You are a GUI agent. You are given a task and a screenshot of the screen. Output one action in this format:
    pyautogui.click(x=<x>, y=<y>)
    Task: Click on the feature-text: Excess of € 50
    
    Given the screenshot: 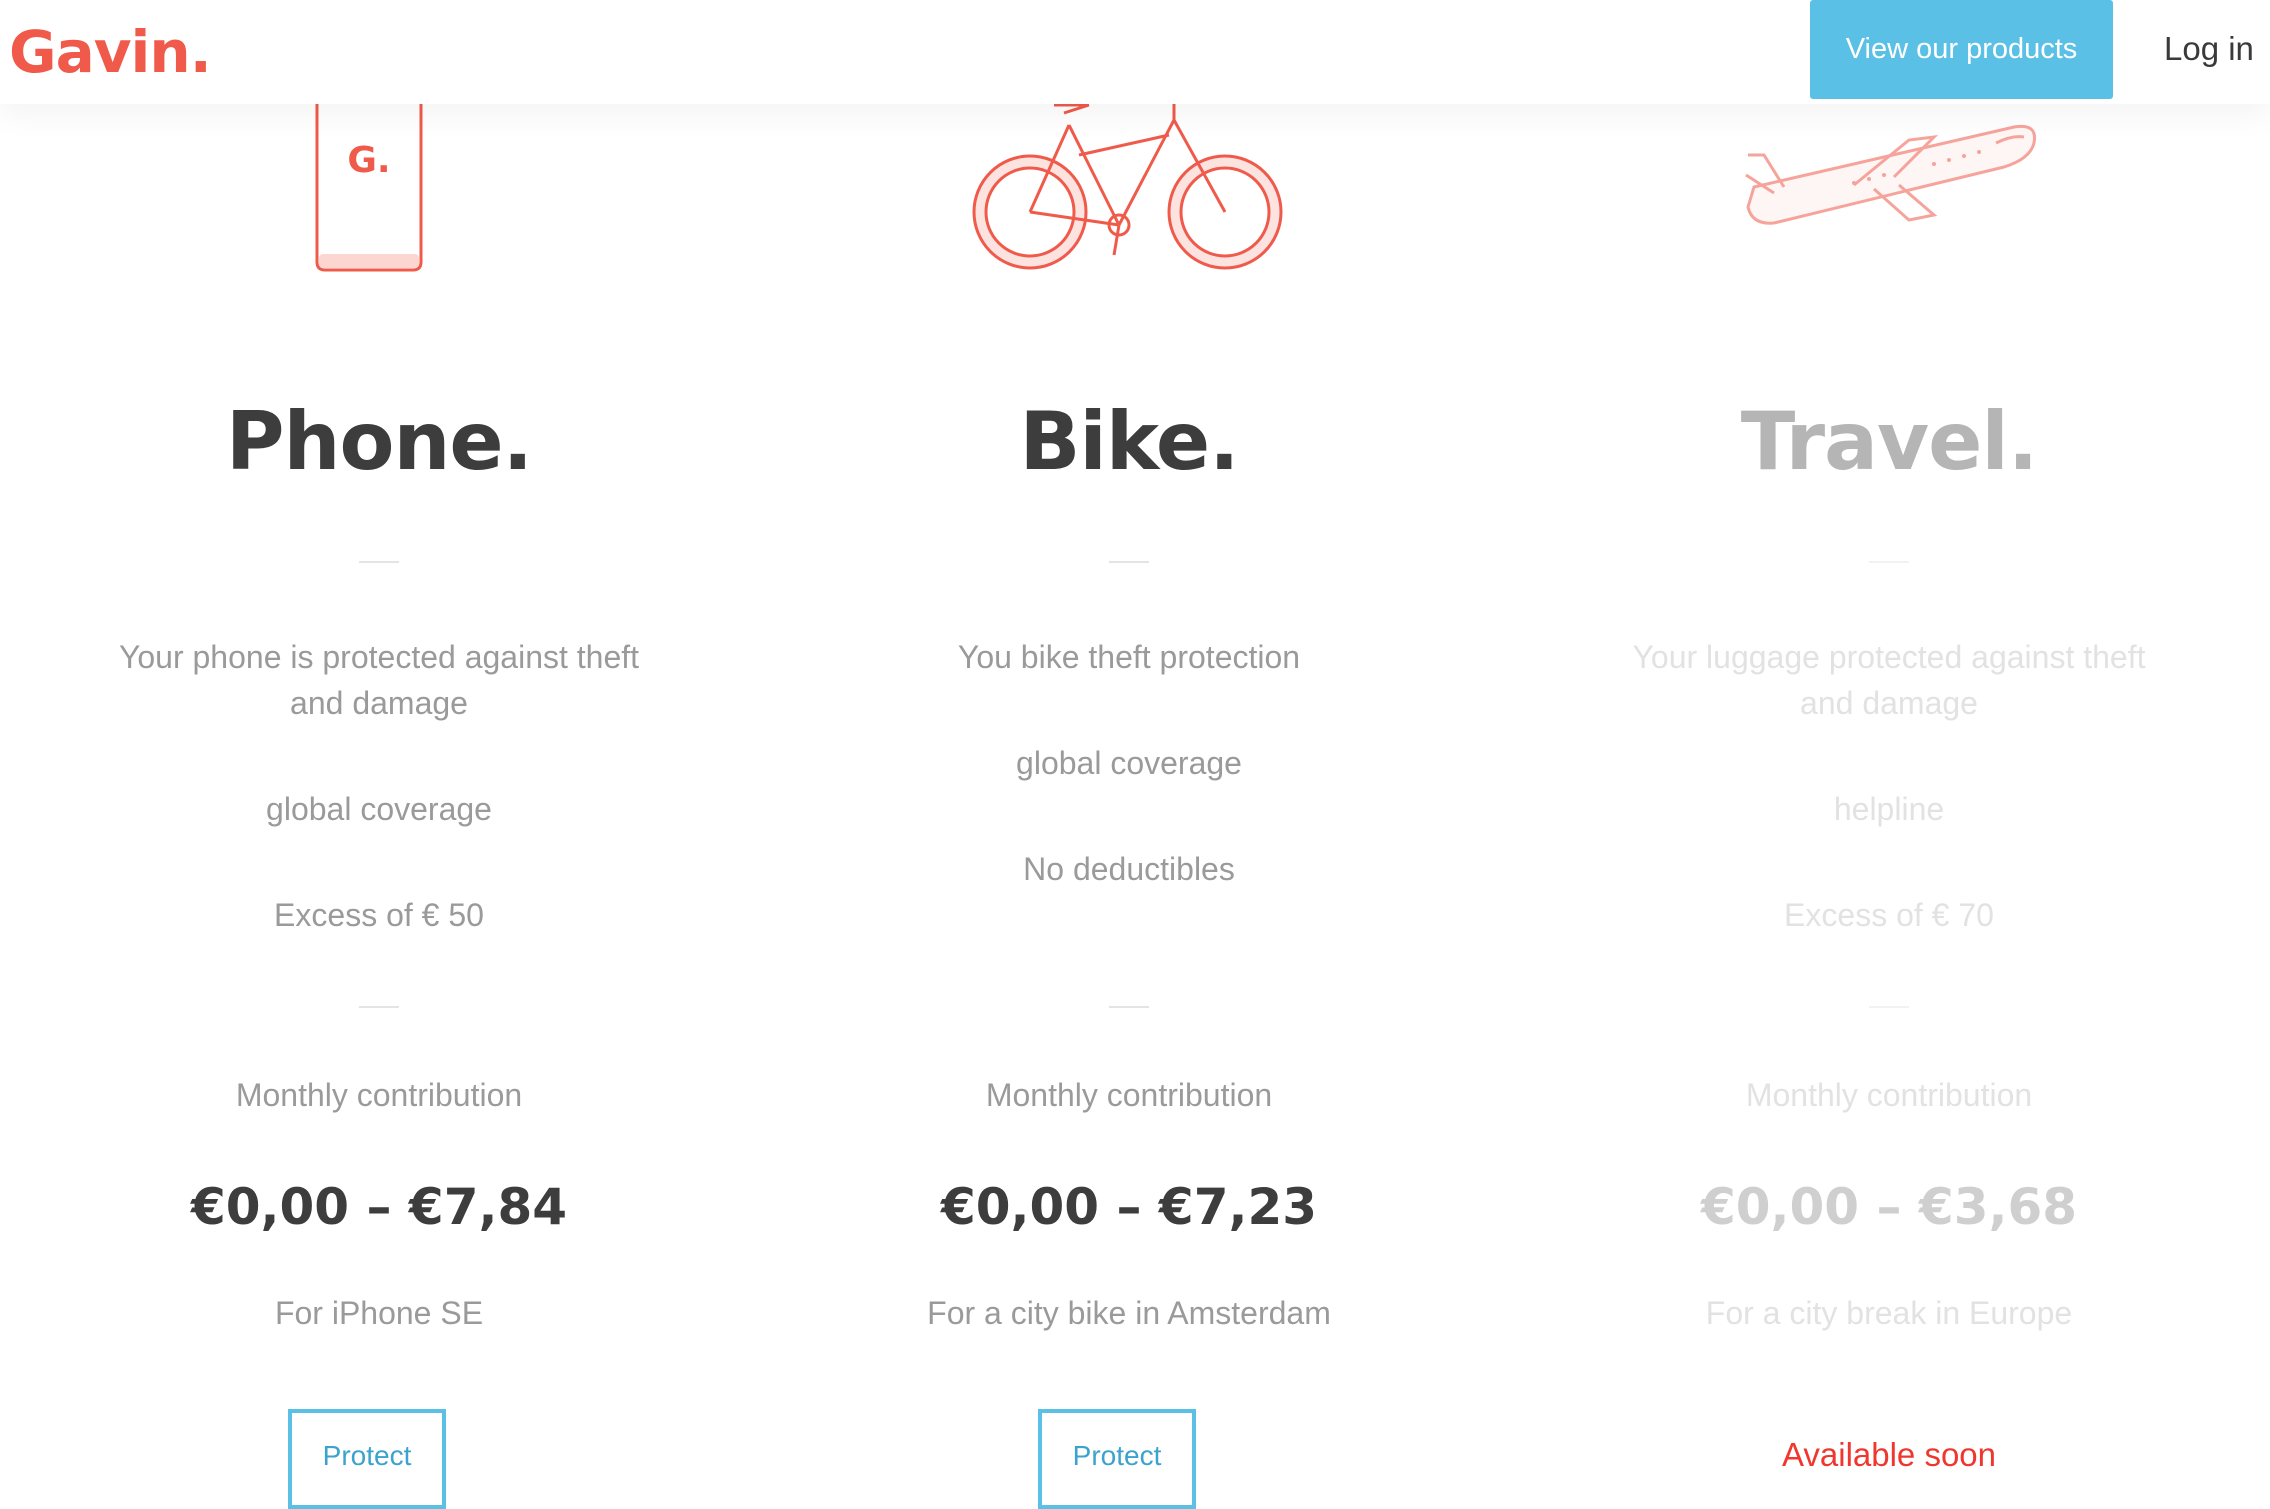 What is the action you would take?
    pyautogui.click(x=379, y=915)
    